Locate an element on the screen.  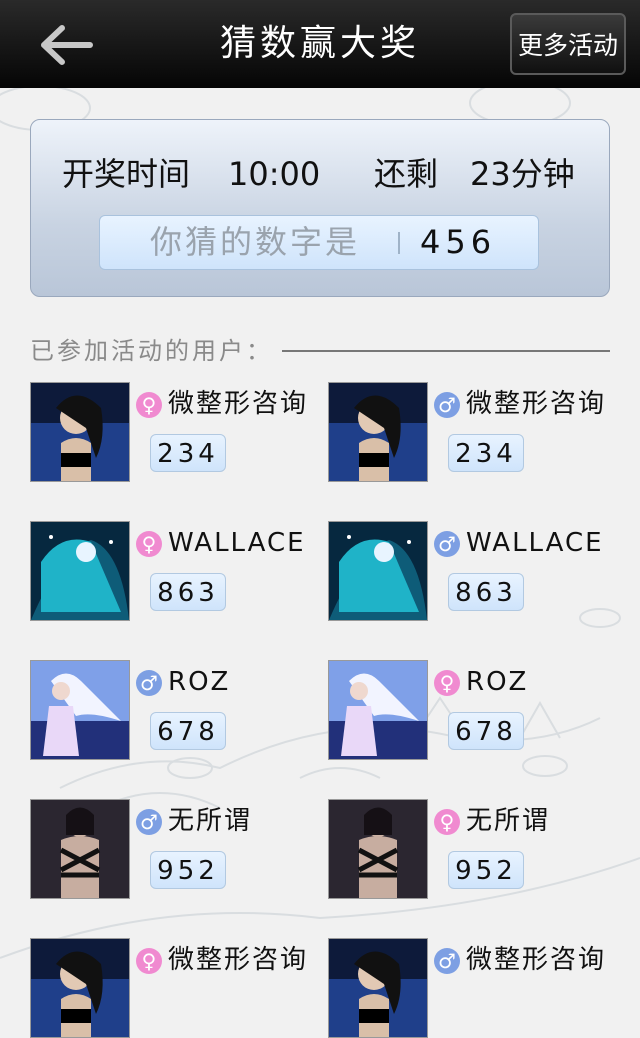
participant-item: ♀ 微整形咨询 is located at coordinates (175, 988).